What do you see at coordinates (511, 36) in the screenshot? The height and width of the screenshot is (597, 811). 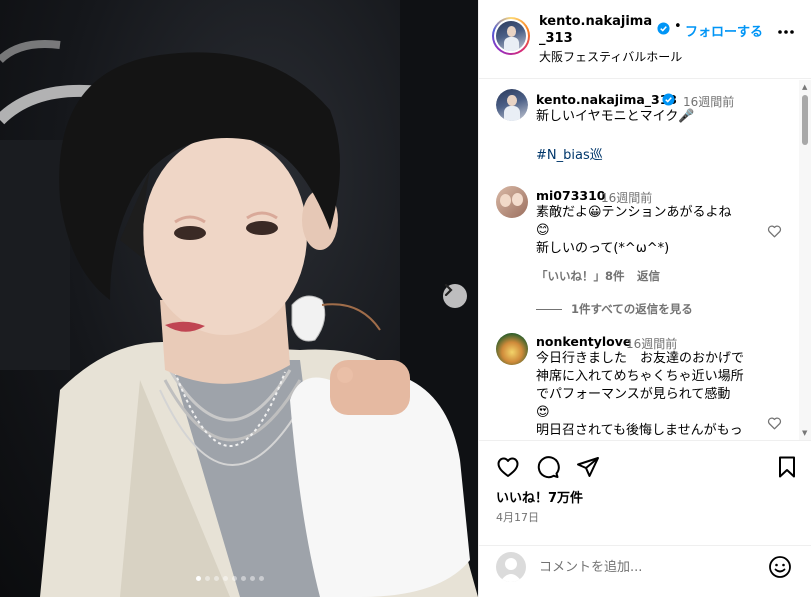 I see `author-avatar` at bounding box center [511, 36].